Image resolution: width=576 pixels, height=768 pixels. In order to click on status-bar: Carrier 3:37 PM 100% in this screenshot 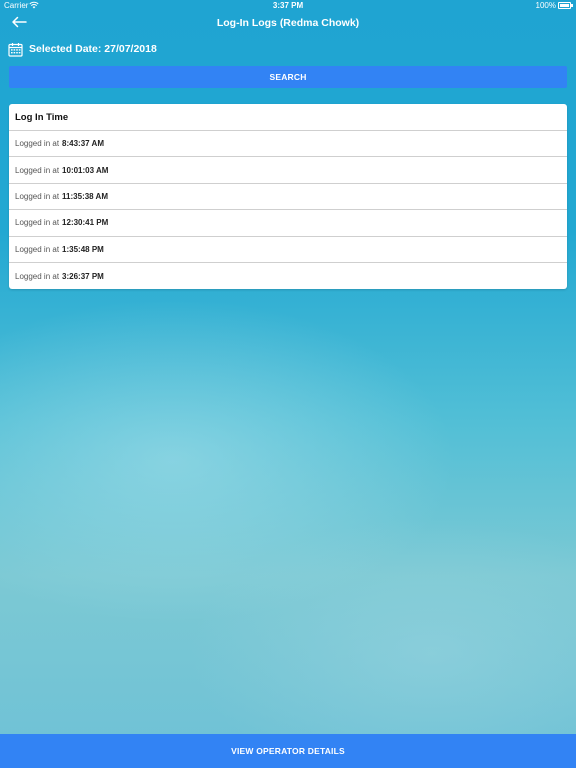, I will do `click(288, 6)`.